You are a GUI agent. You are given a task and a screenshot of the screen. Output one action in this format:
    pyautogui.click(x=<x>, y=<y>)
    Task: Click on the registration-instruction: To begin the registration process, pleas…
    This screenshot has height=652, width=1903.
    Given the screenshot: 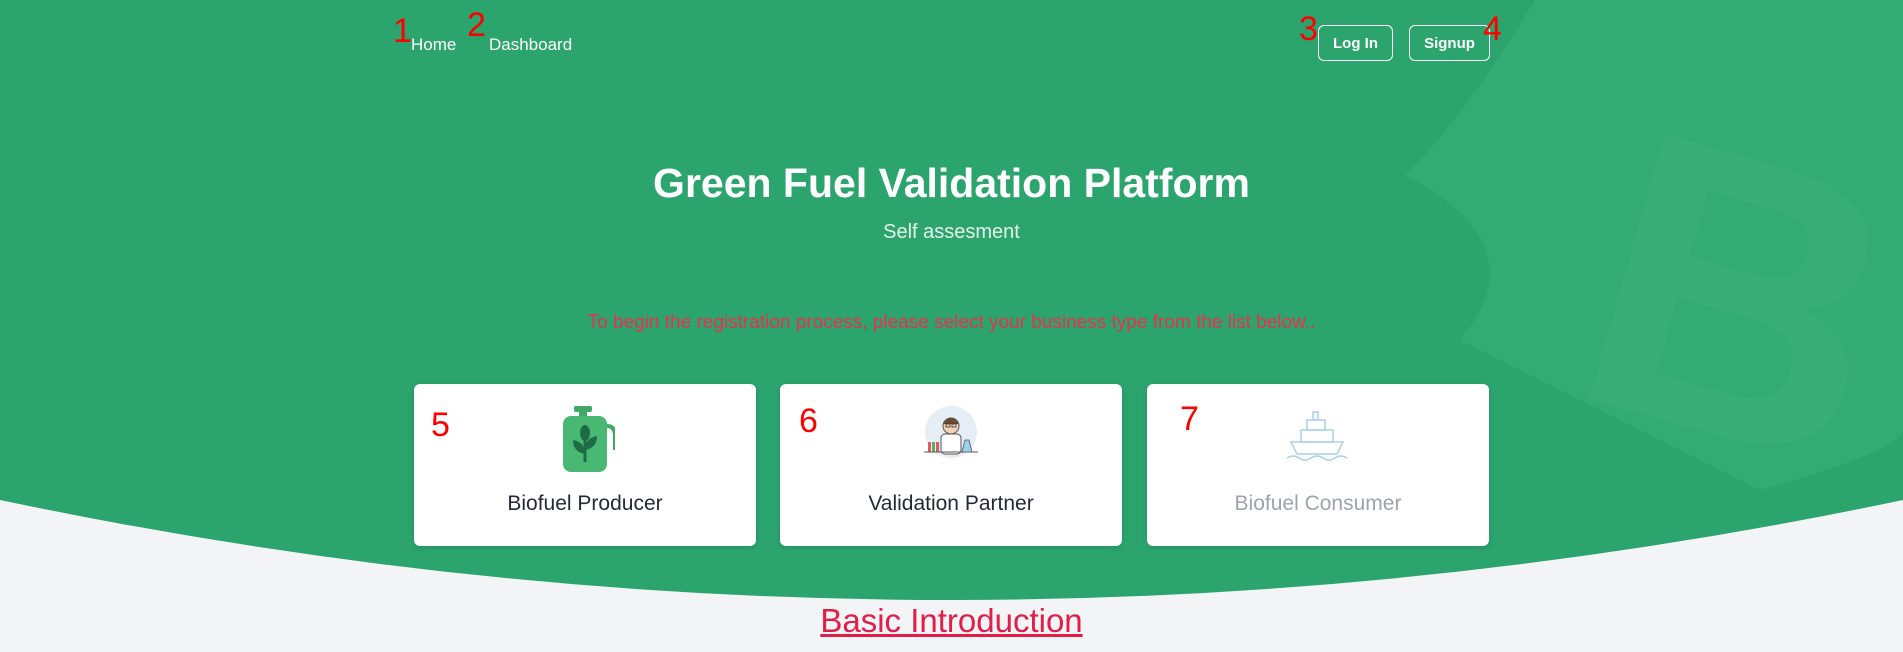 What is the action you would take?
    pyautogui.click(x=951, y=322)
    